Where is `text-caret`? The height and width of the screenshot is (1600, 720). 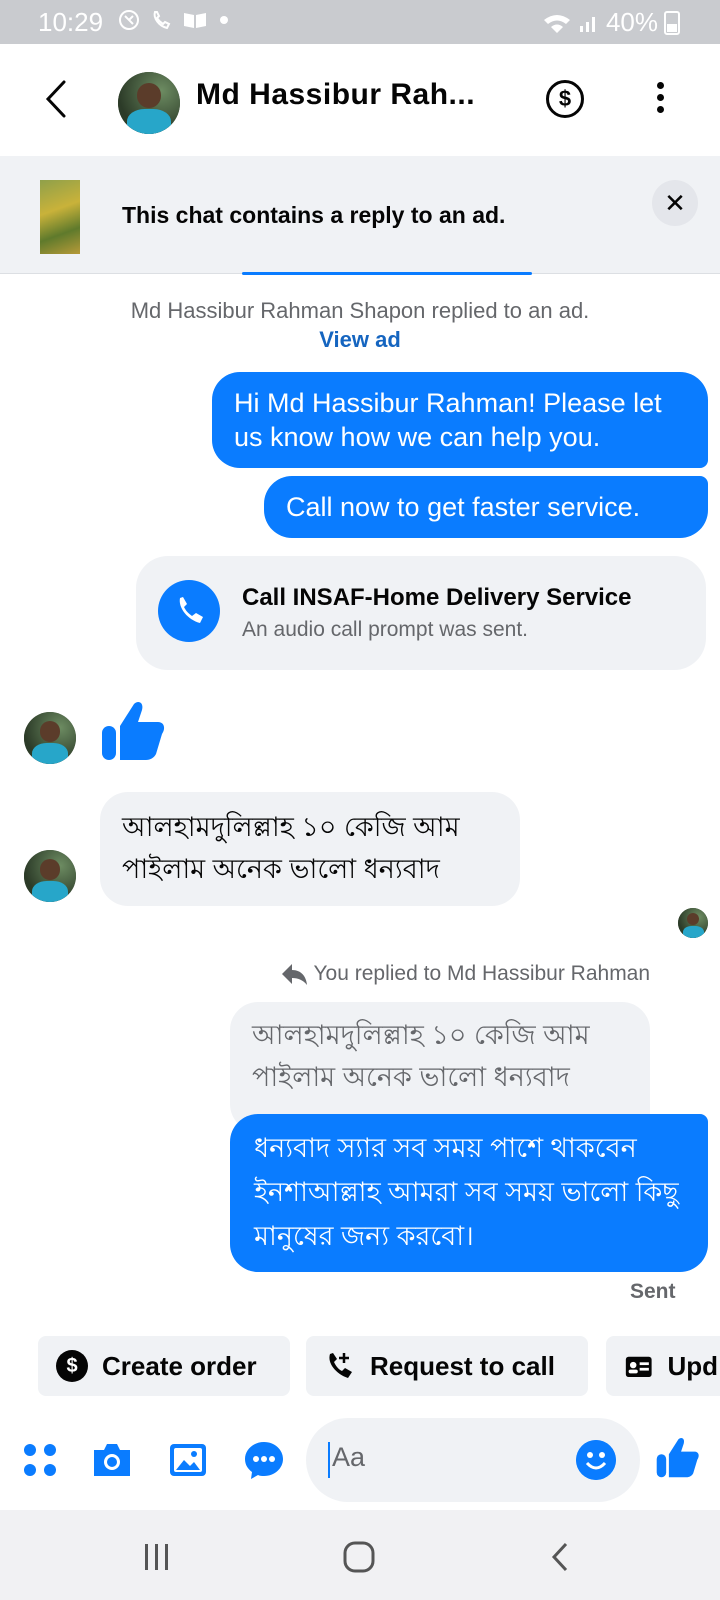 text-caret is located at coordinates (329, 1460).